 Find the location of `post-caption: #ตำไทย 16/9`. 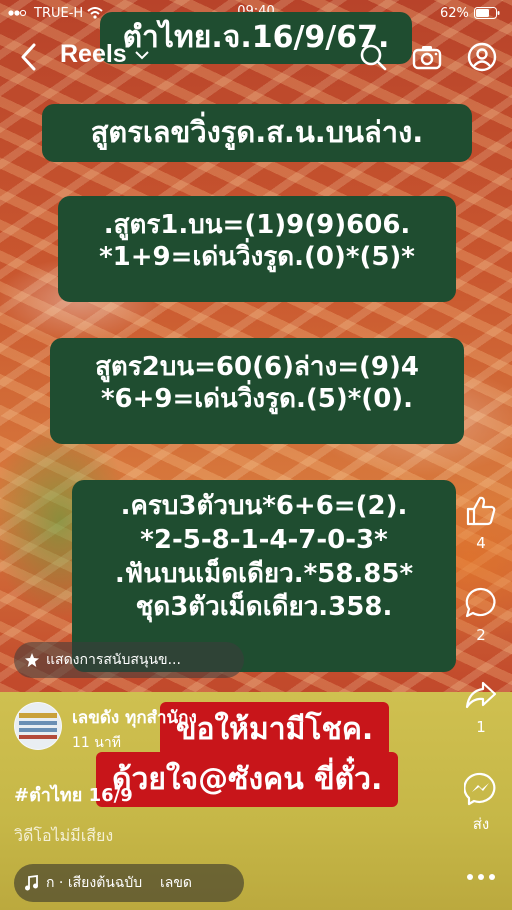

post-caption: #ตำไทย 16/9 is located at coordinates (73, 794).